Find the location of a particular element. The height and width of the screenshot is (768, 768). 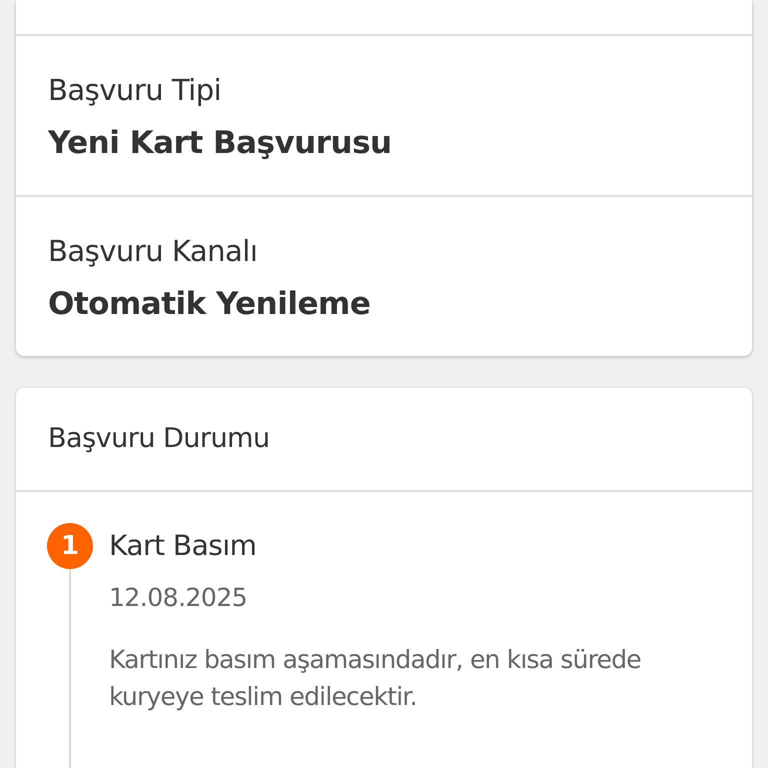

step-title: Kart Basım is located at coordinates (183, 546).